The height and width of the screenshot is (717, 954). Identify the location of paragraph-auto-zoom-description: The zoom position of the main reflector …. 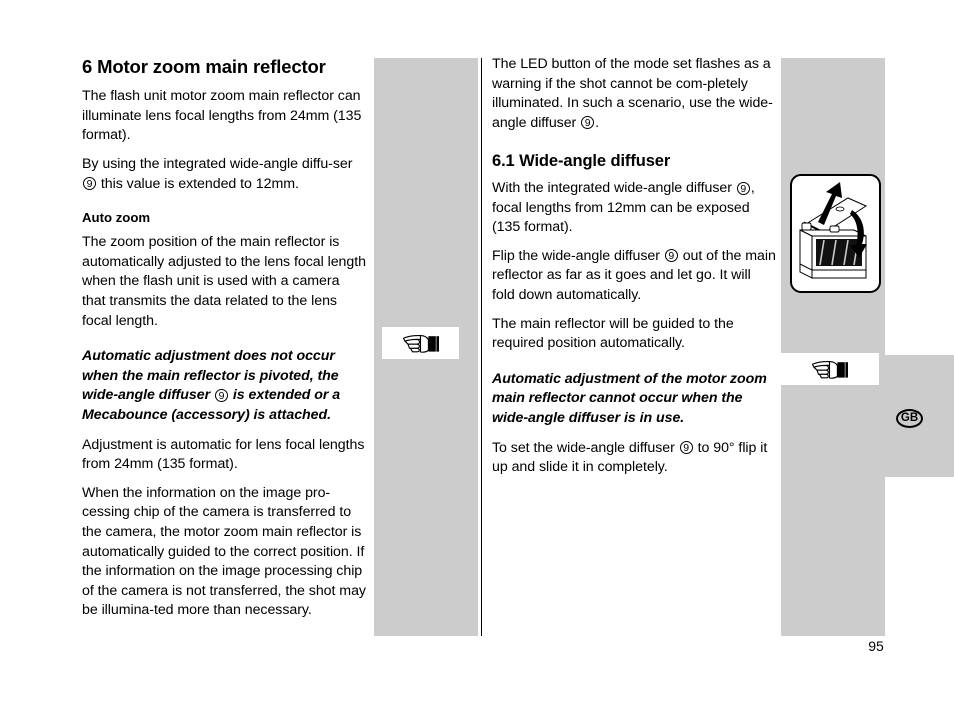
(224, 281).